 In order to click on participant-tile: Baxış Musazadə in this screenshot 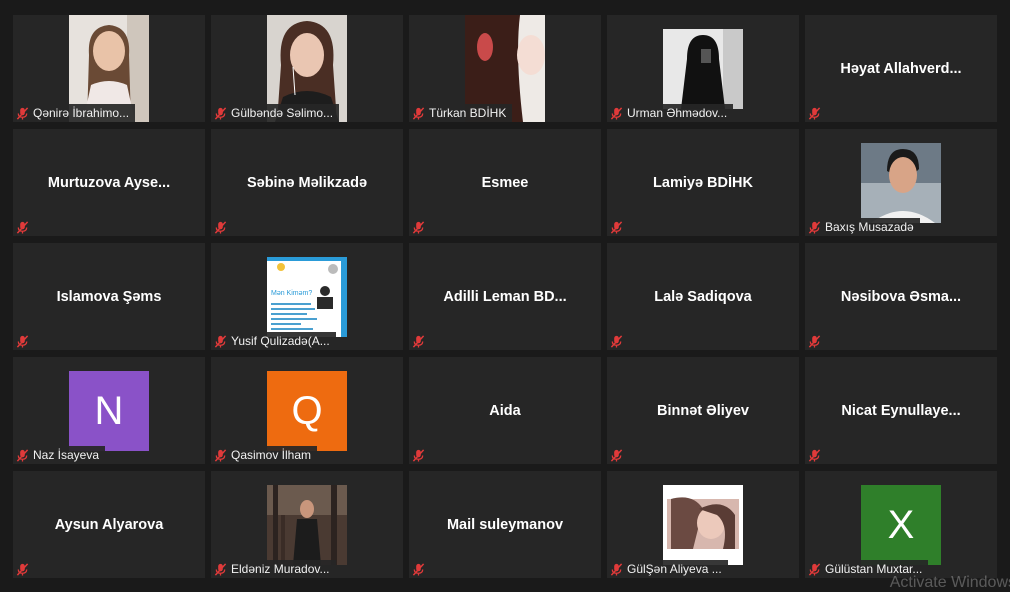, I will do `click(901, 182)`.